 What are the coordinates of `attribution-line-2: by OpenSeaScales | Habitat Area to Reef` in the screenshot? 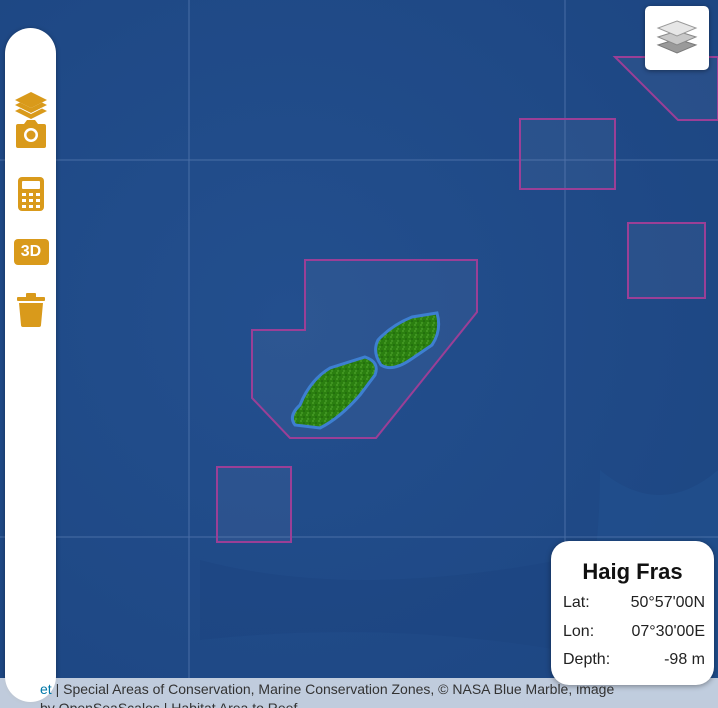 It's located at (169, 704).